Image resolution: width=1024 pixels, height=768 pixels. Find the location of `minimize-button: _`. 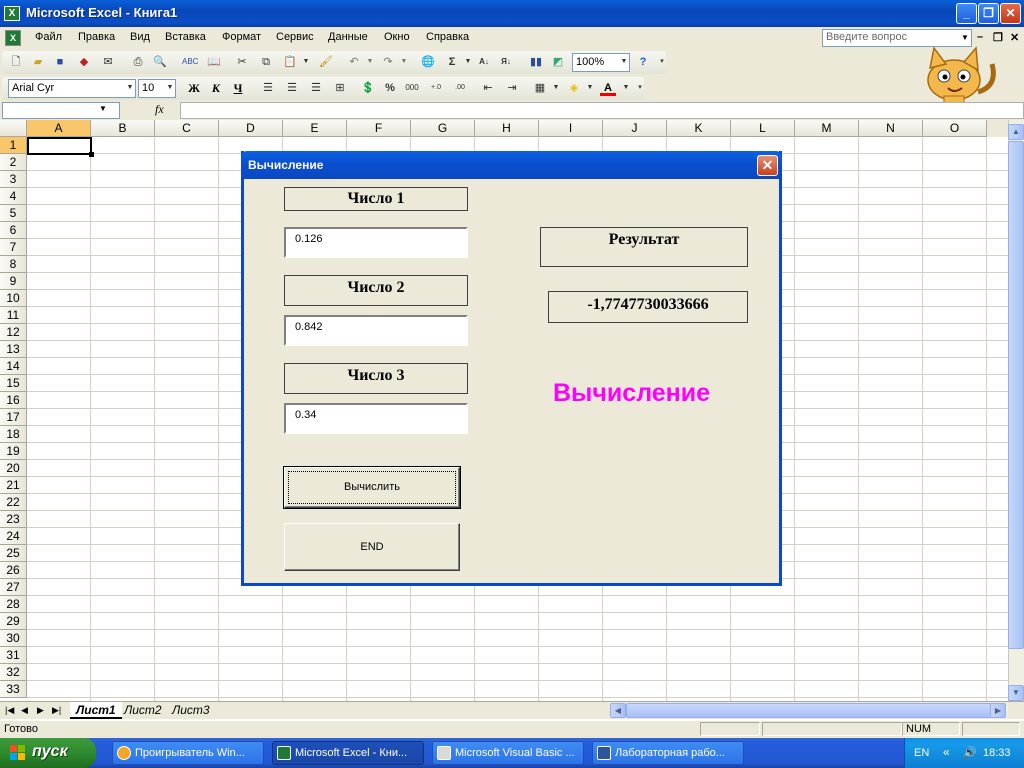

minimize-button: _ is located at coordinates (966, 13).